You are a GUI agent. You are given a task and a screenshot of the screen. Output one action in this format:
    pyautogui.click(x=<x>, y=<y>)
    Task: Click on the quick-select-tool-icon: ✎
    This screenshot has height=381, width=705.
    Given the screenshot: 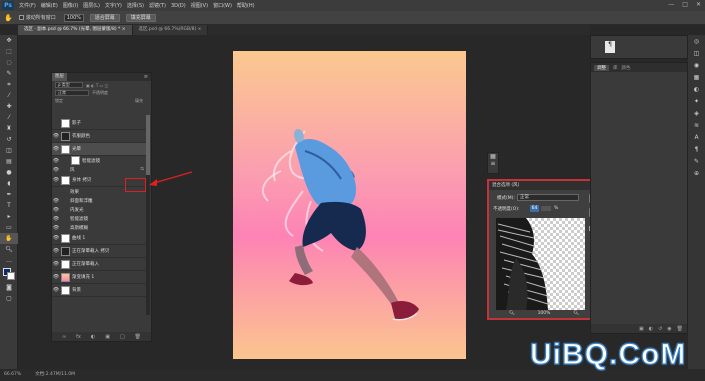 What is the action you would take?
    pyautogui.click(x=9, y=73)
    